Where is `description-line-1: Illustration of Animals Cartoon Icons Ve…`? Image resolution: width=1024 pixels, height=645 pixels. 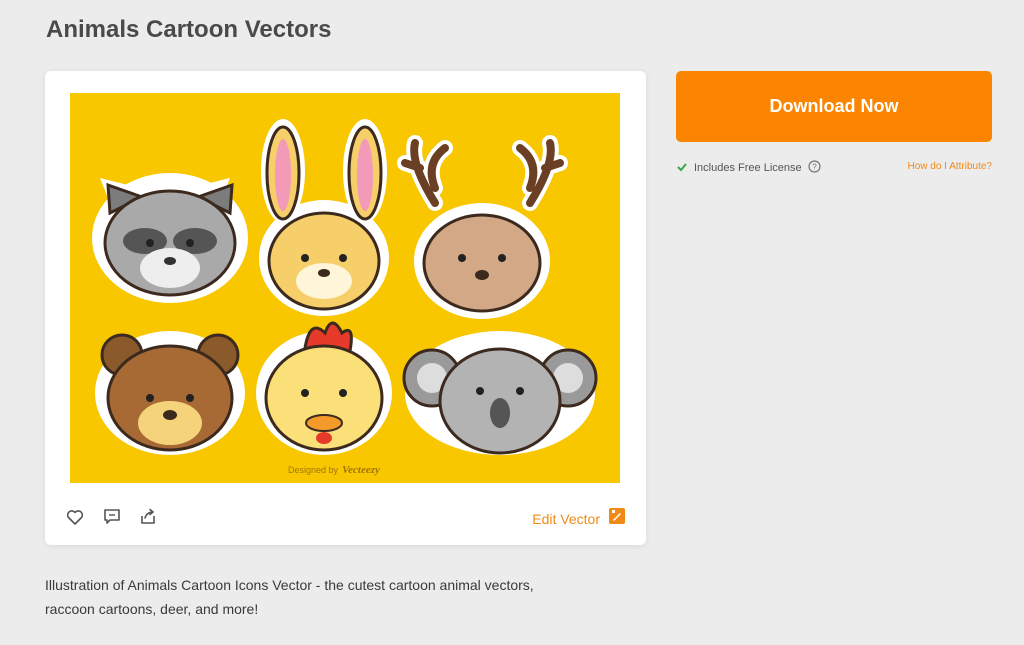 description-line-1: Illustration of Animals Cartoon Icons Ve… is located at coordinates (289, 585).